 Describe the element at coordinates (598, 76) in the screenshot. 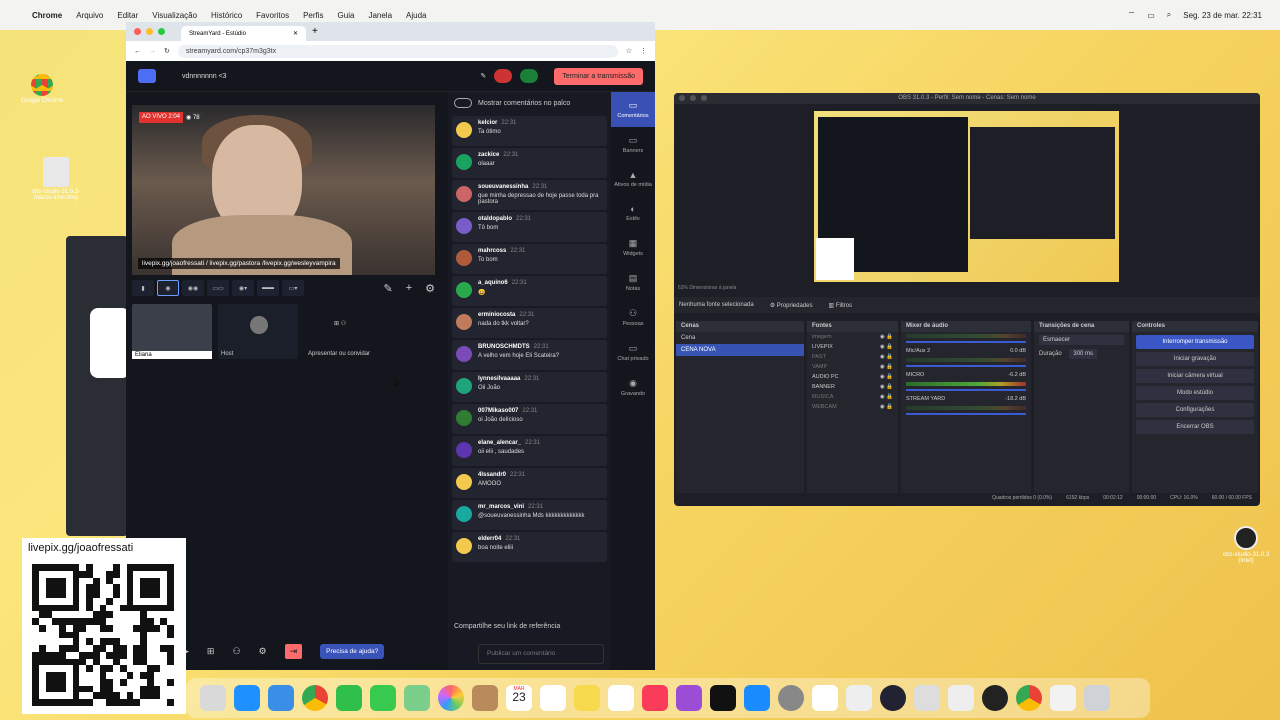

I see `end-broadcast-button: Terminar a transmissão` at that location.